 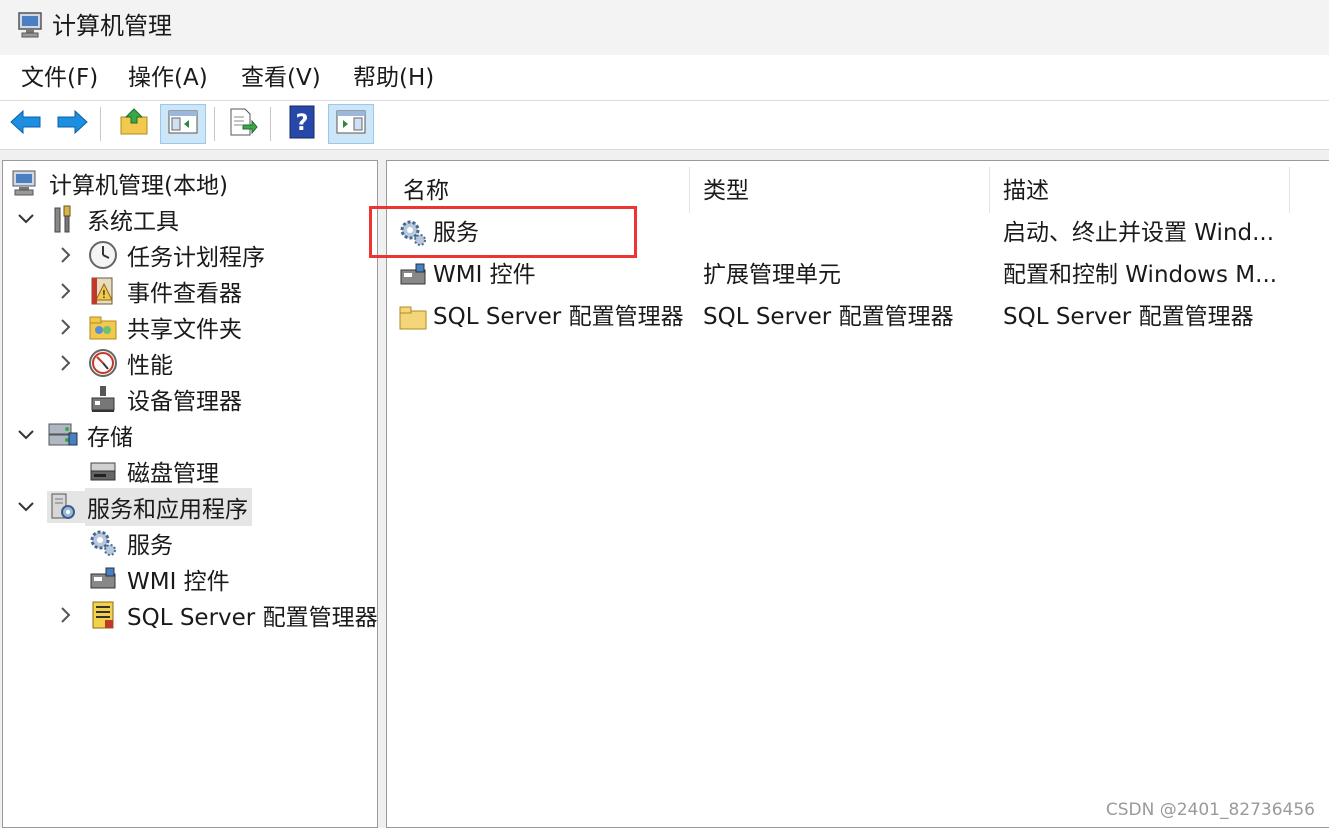 I want to click on toolbar: ?, so click(x=664, y=125).